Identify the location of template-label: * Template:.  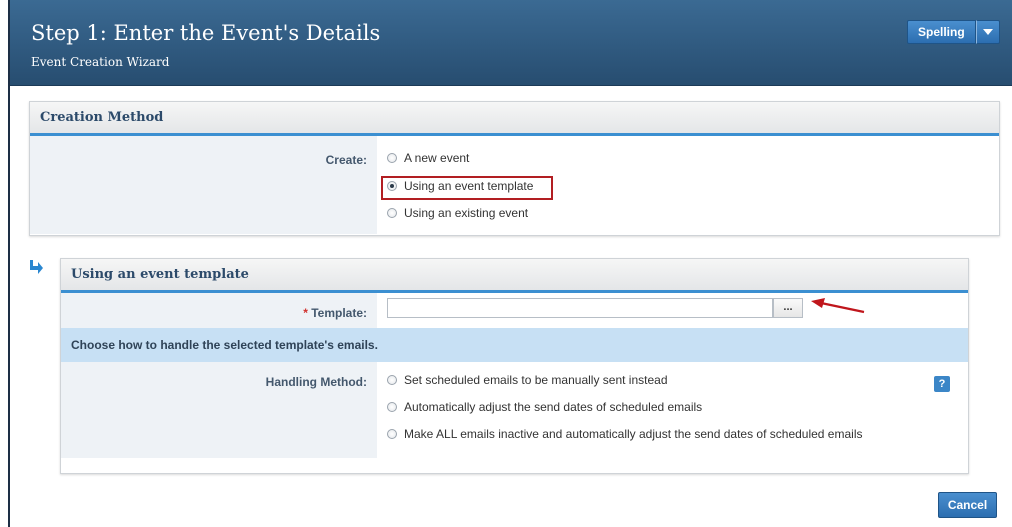
(219, 310).